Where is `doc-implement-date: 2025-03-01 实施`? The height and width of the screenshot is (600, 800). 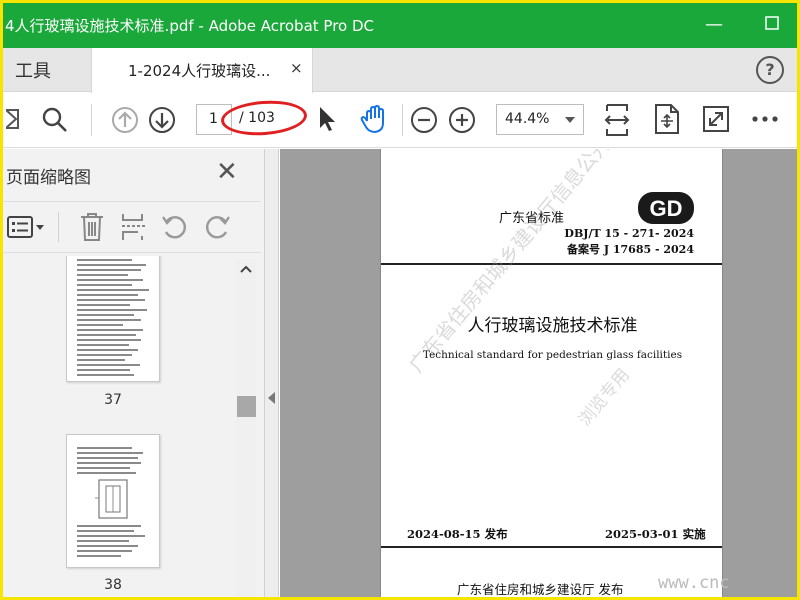 doc-implement-date: 2025-03-01 实施 is located at coordinates (655, 534).